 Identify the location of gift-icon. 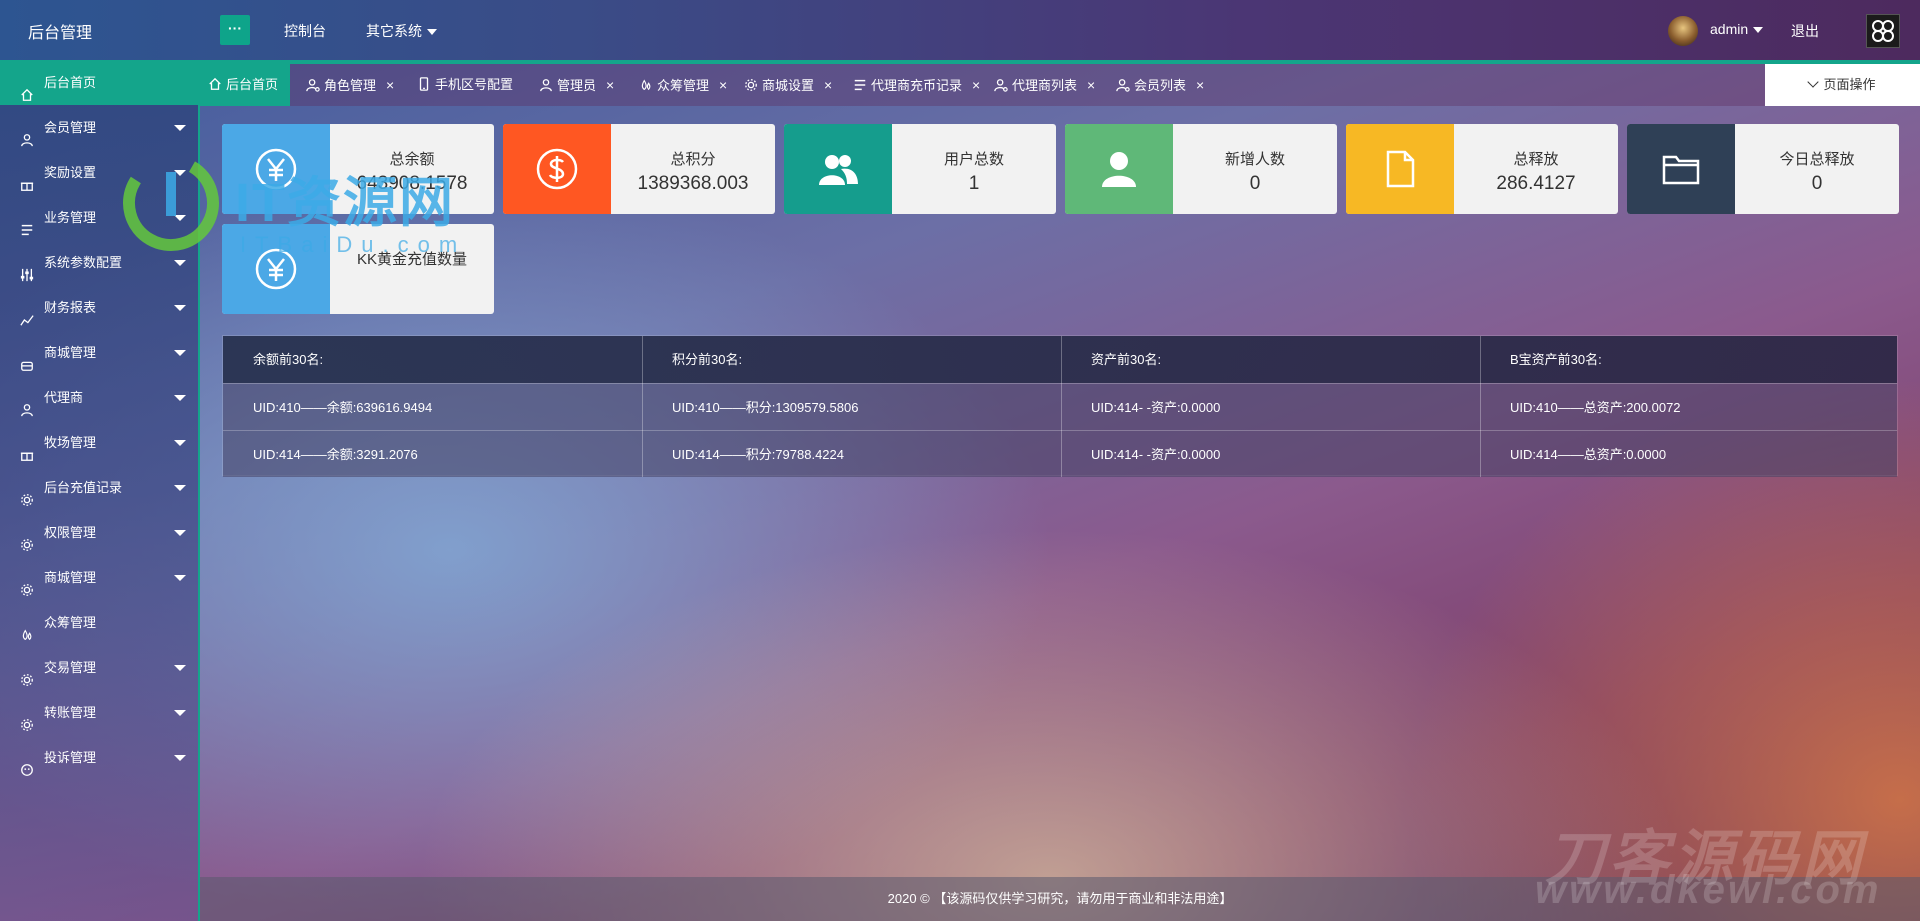
(27, 448).